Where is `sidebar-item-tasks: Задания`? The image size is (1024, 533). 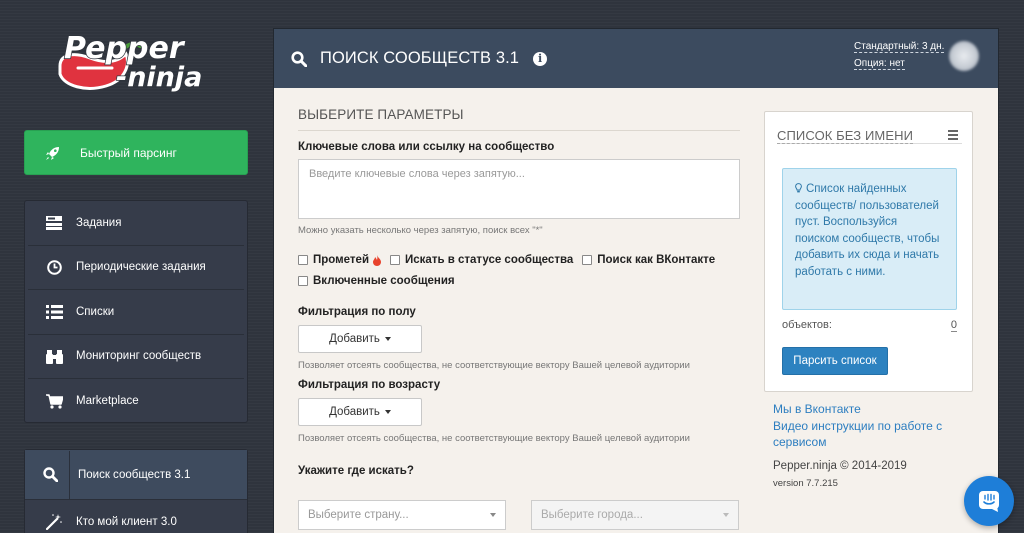 sidebar-item-tasks: Задания is located at coordinates (136, 223).